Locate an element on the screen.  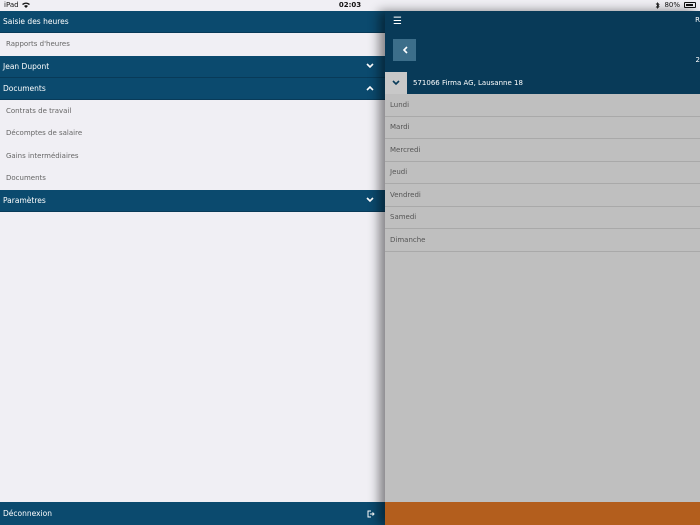
firm-selector: 571066 Firma AG, Lausanne 18 is located at coordinates (542, 83).